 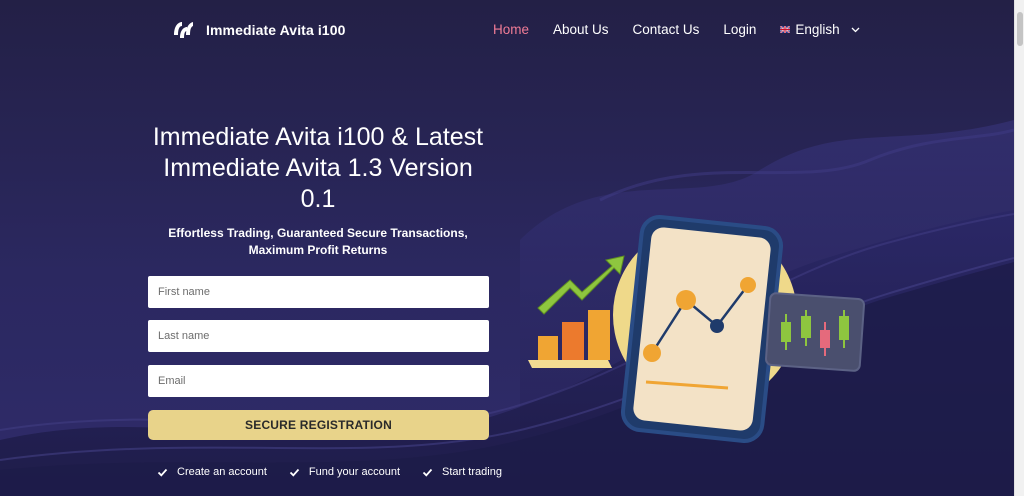 I want to click on phone-screen, so click(x=702, y=329).